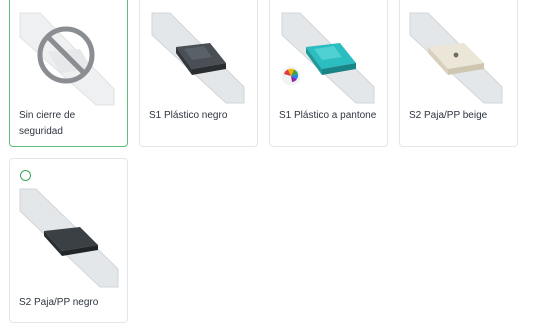 The height and width of the screenshot is (333, 533). Describe the element at coordinates (328, 115) in the screenshot. I see `option-label: S1 Plástico a pantone` at that location.